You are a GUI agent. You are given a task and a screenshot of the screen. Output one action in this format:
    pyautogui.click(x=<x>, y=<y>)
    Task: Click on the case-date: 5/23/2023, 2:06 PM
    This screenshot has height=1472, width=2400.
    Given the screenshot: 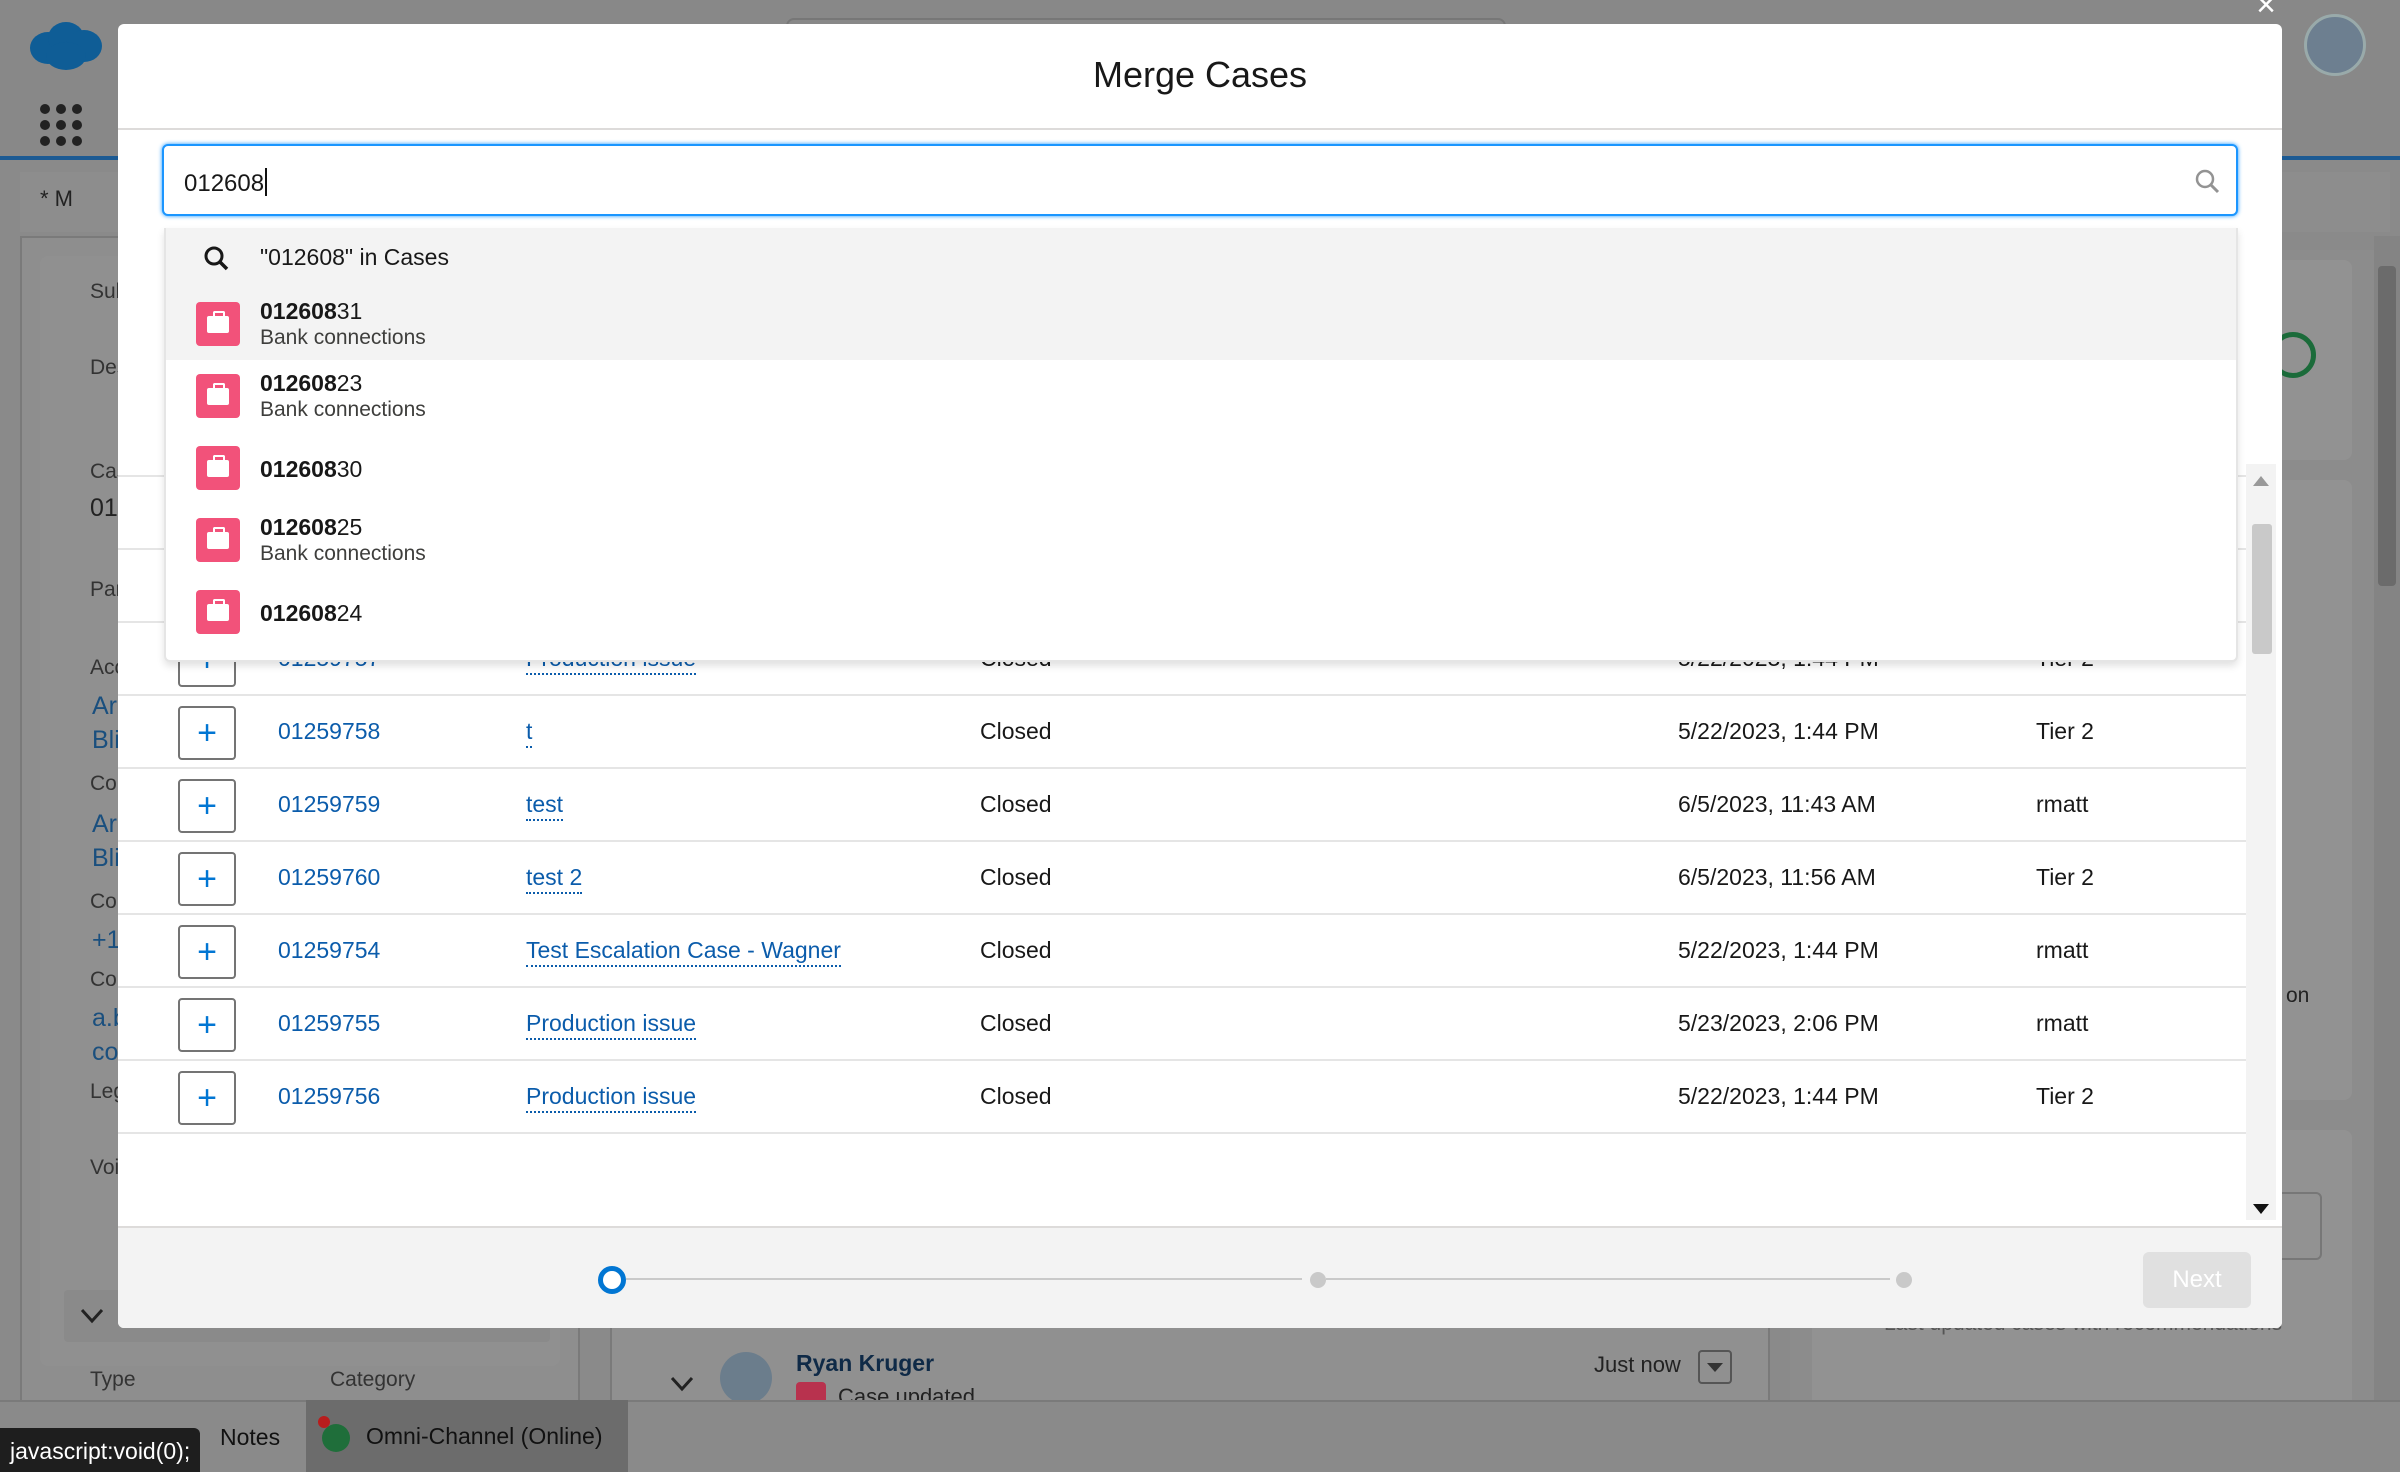 What is the action you would take?
    pyautogui.click(x=1778, y=1023)
    